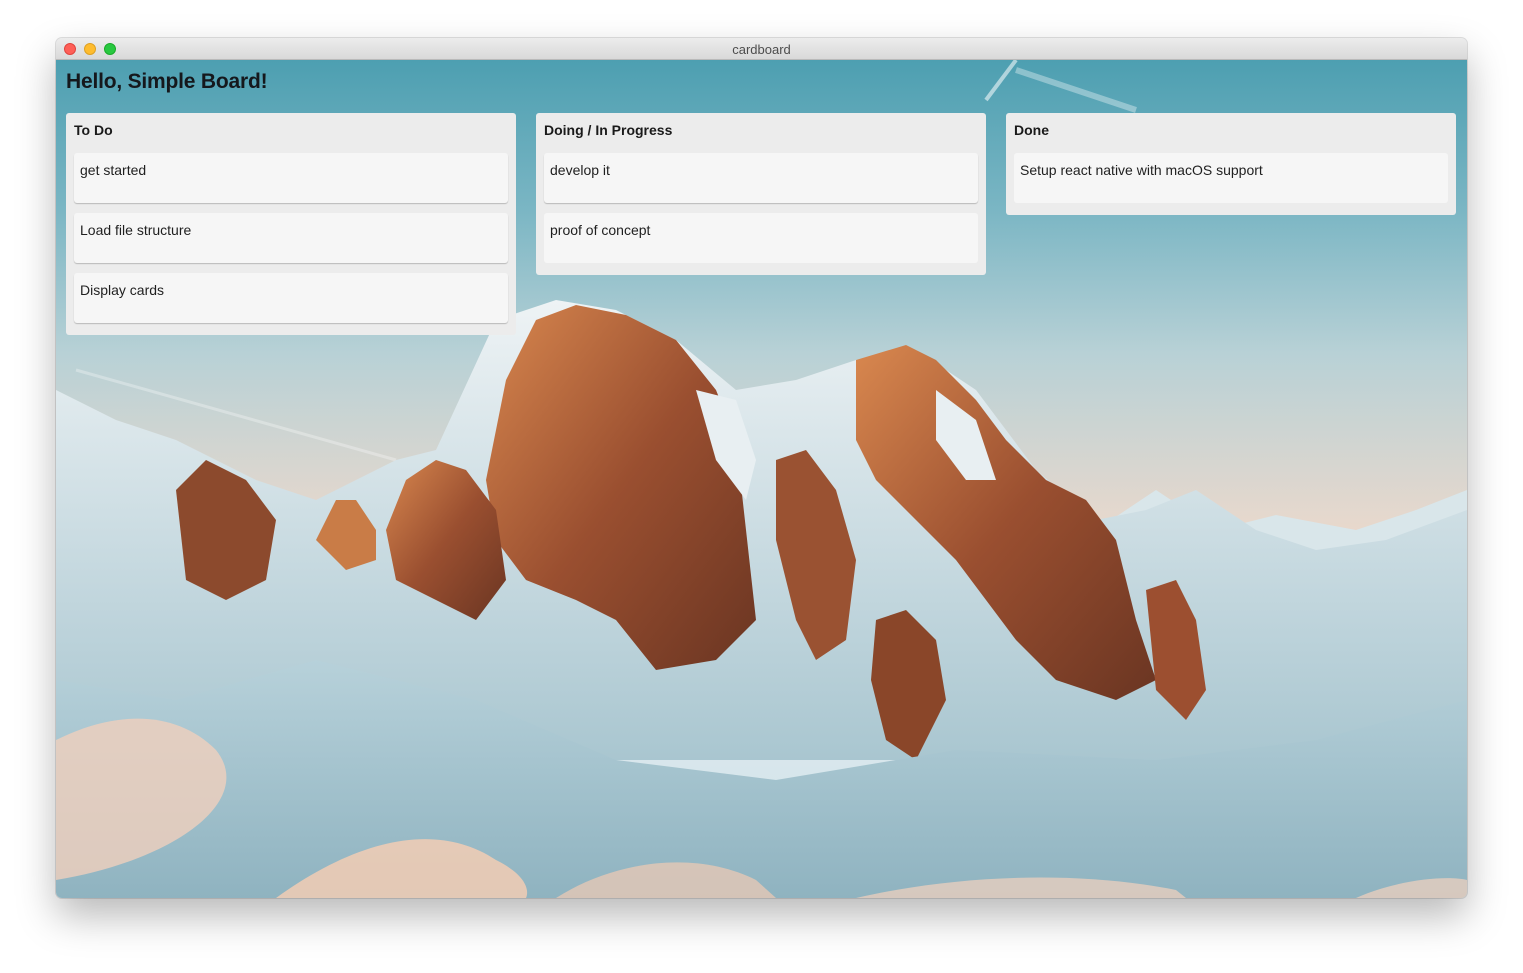  What do you see at coordinates (761, 238) in the screenshot?
I see `card: proof of concept` at bounding box center [761, 238].